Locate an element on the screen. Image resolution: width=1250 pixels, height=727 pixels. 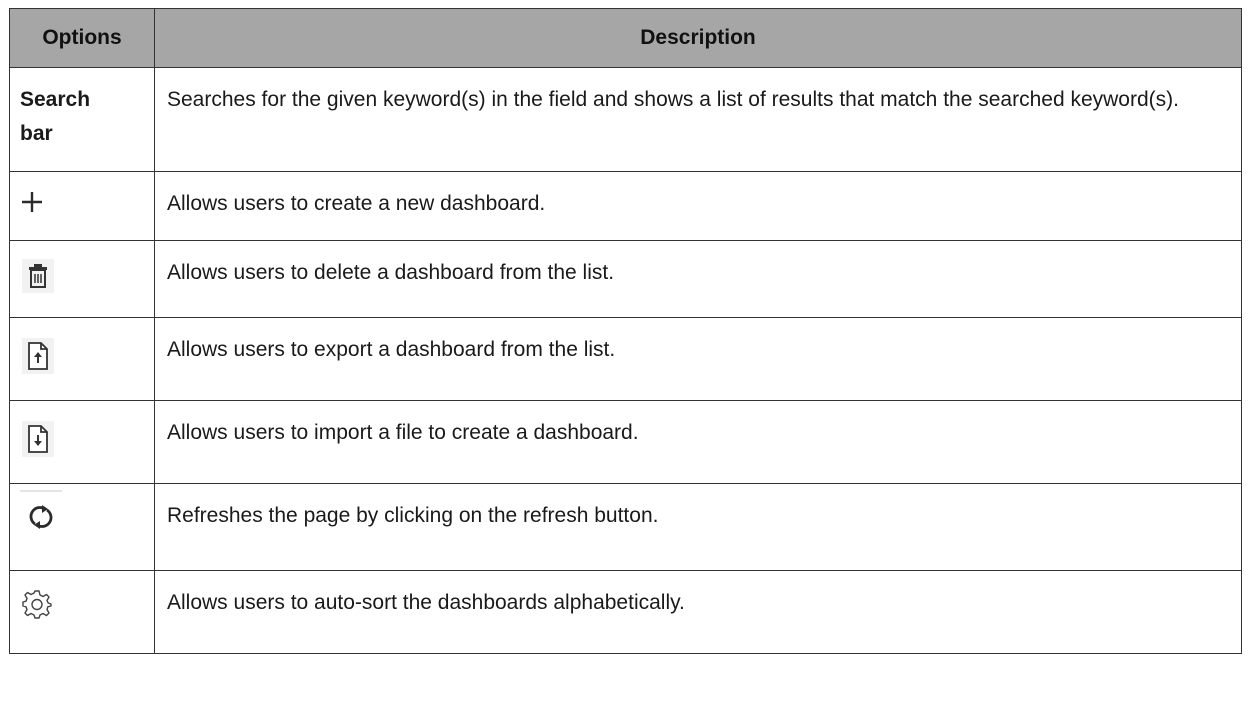
add-dashboard-description: Allows users to create a new dashboard. is located at coordinates (356, 203).